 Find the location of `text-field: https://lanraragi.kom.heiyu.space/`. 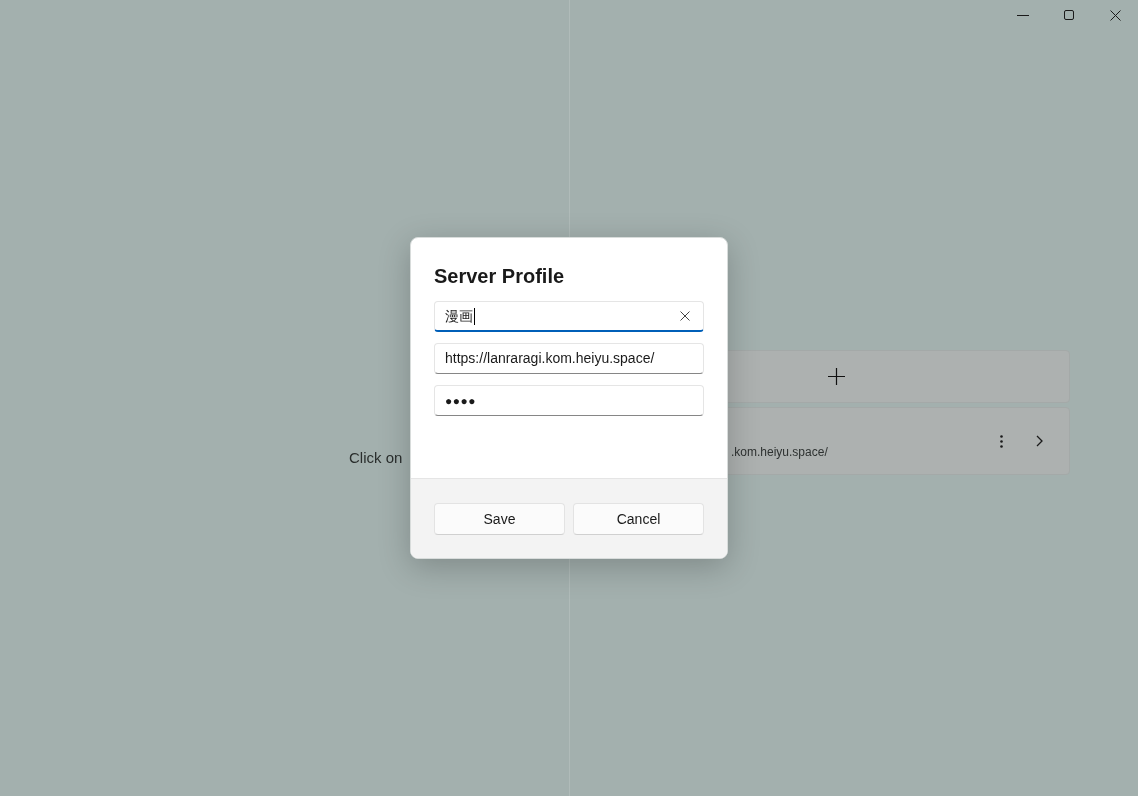

text-field: https://lanraragi.kom.heiyu.space/ is located at coordinates (569, 358).